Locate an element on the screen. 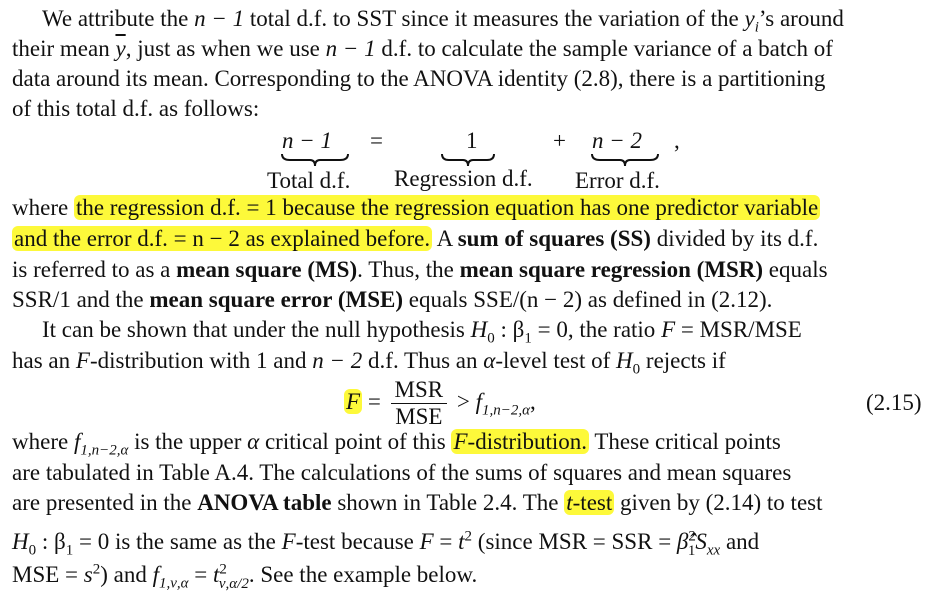 The height and width of the screenshot is (595, 942). df-equation-one: 1 is located at coordinates (472, 140).